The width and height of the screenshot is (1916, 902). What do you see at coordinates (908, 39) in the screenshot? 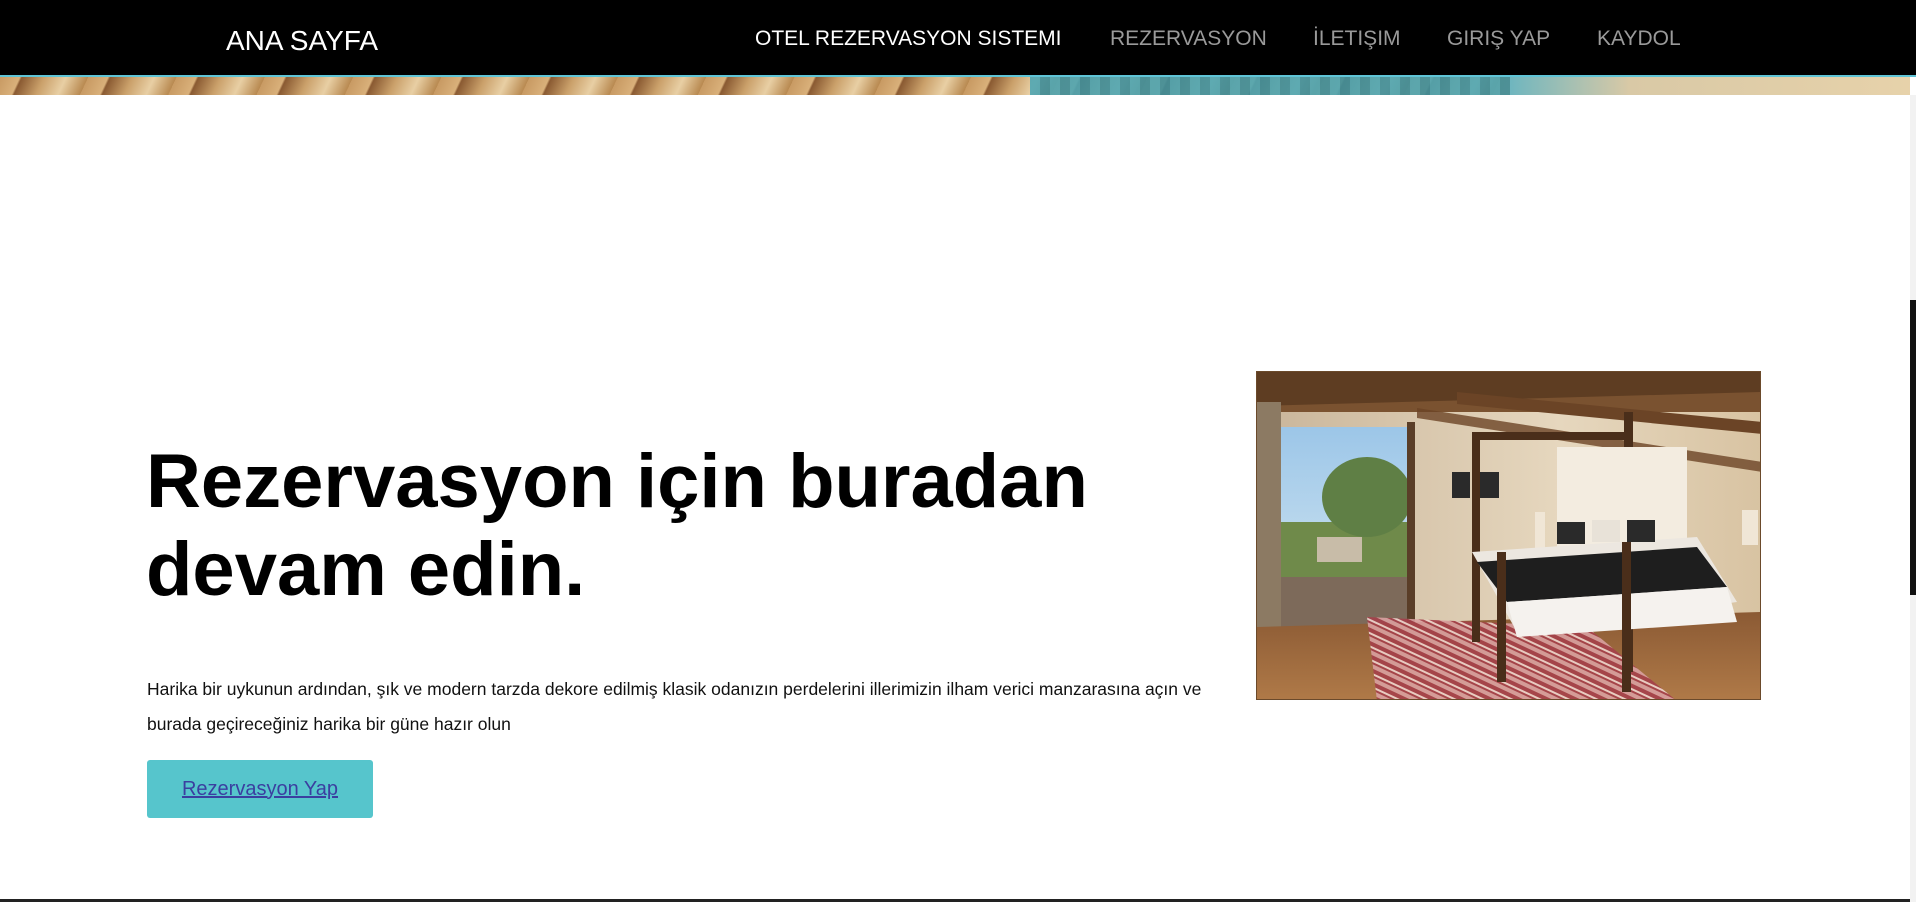
I see `nav-link-otel-rezervasyon-sistemi: OTEL REZERVASYON SISTEMI` at bounding box center [908, 39].